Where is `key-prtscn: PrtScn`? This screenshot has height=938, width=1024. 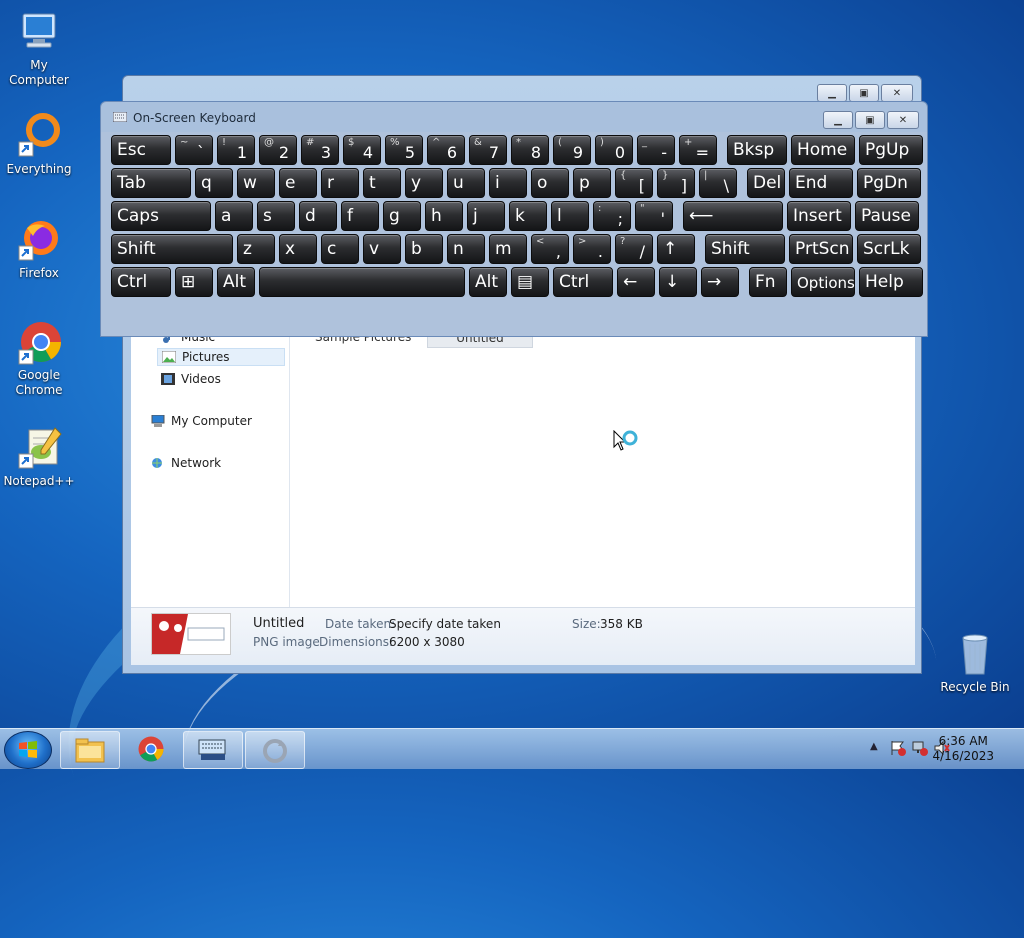 key-prtscn: PrtScn is located at coordinates (821, 249).